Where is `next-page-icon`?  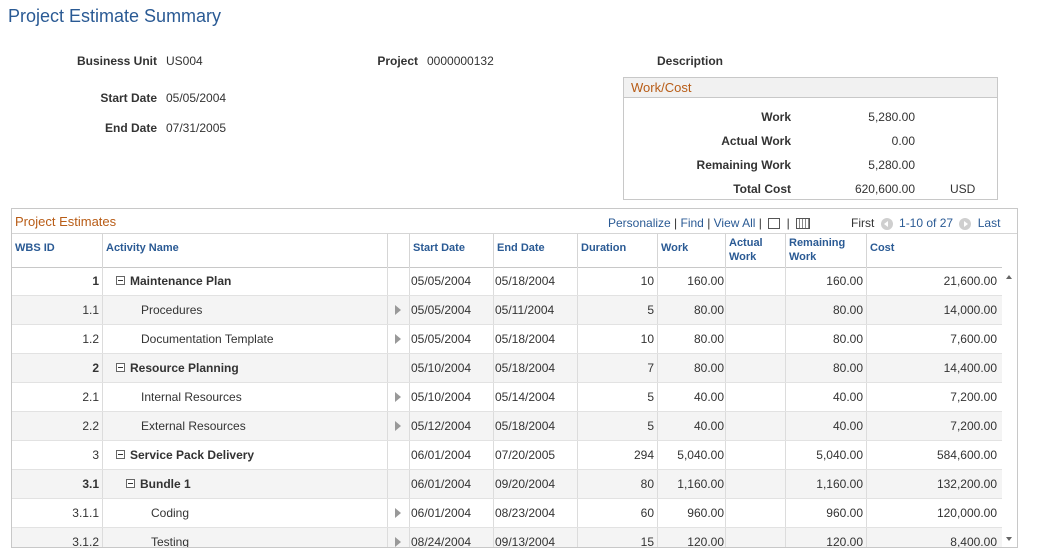
next-page-icon is located at coordinates (965, 223).